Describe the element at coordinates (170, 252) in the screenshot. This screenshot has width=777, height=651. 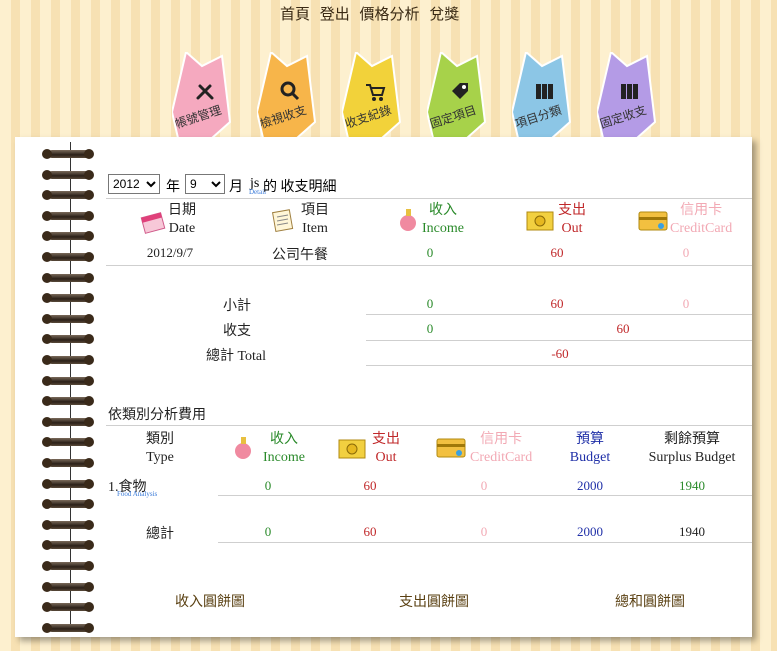
I see `detail-row-date: 2012/9/7` at that location.